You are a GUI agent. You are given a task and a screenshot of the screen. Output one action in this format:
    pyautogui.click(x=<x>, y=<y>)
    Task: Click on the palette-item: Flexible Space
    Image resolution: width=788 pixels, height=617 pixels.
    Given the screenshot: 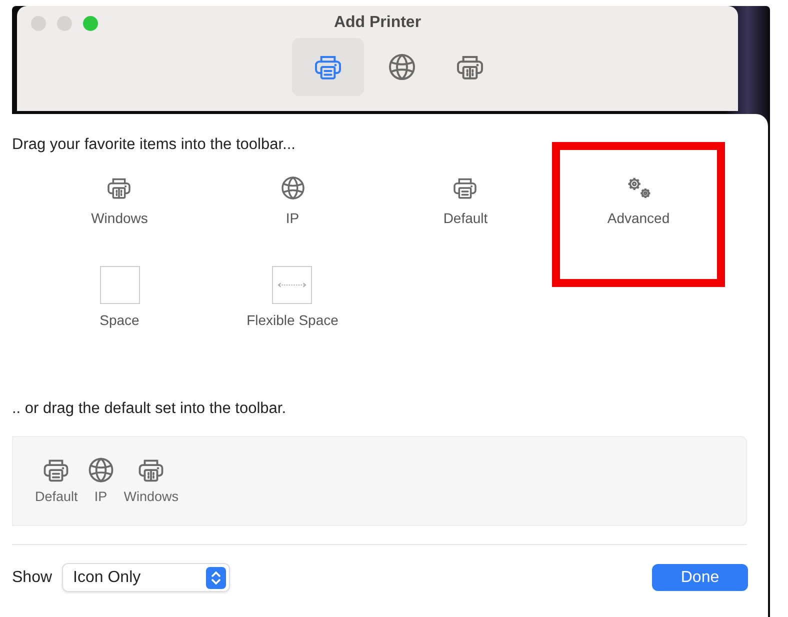 What is the action you would take?
    pyautogui.click(x=292, y=297)
    